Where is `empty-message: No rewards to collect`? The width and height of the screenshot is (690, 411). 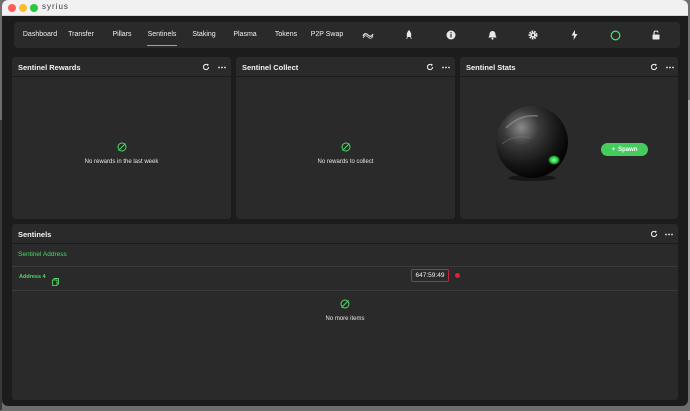 empty-message: No rewards to collect is located at coordinates (345, 162).